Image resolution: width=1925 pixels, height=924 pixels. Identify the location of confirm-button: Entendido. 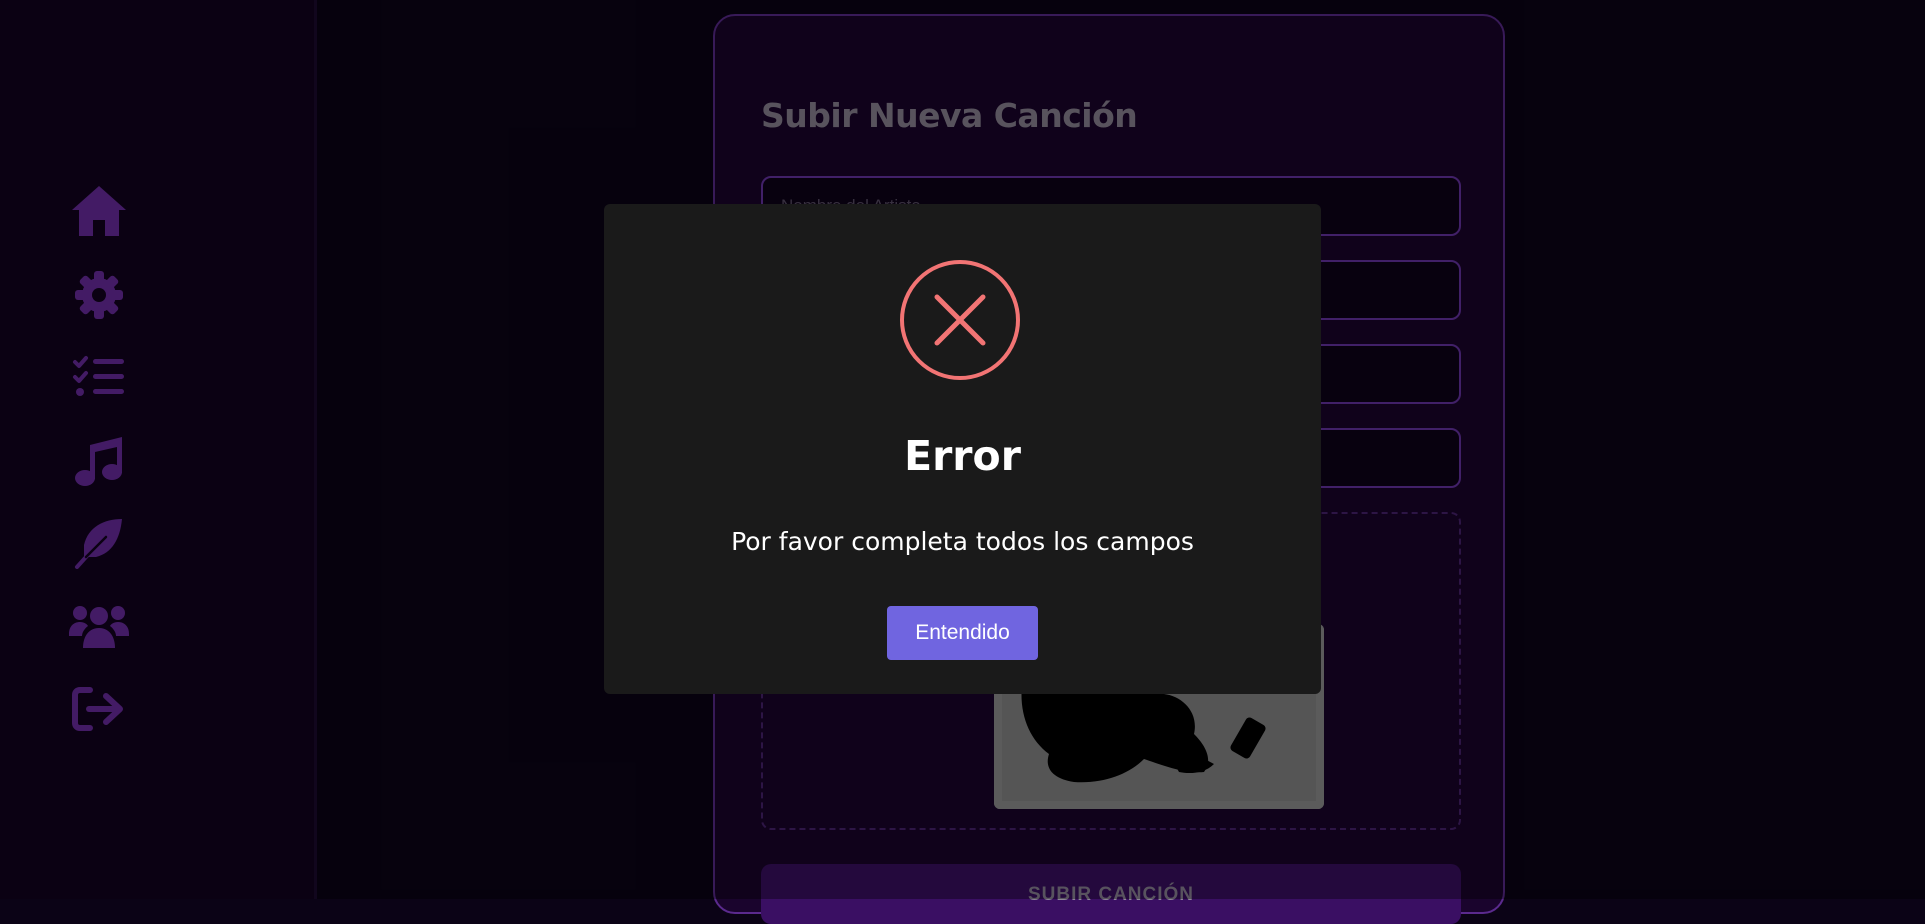
(962, 633).